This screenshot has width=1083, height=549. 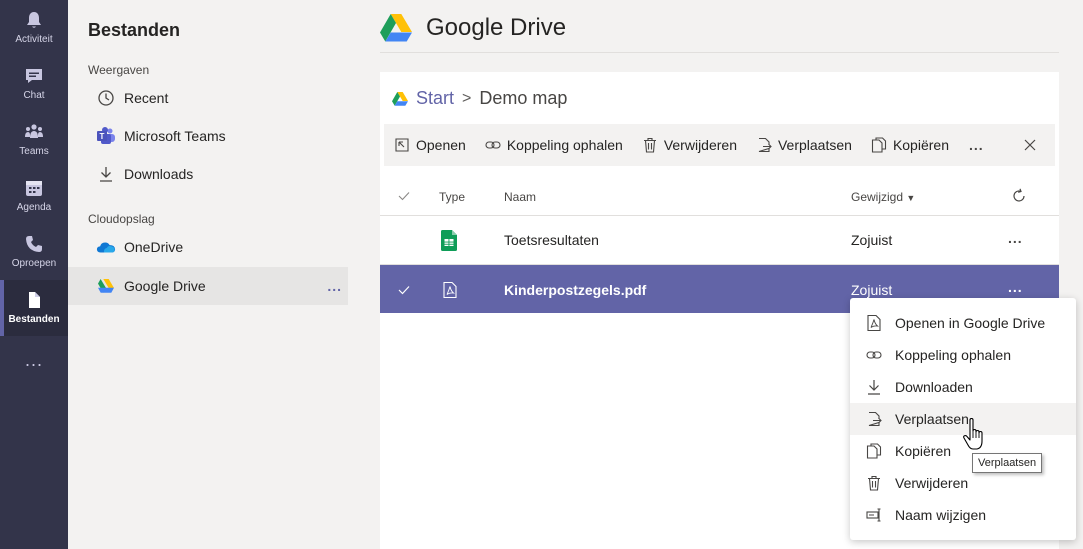 What do you see at coordinates (923, 451) in the screenshot?
I see `menu-item-label: Kopiëren` at bounding box center [923, 451].